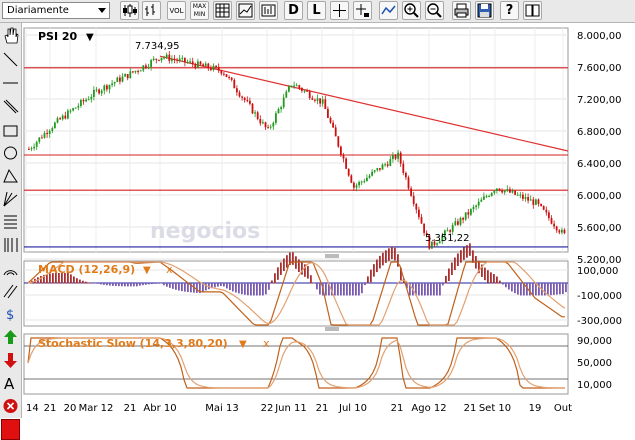  What do you see at coordinates (599, 260) in the screenshot?
I see `price-tick-label: 5.200,00` at bounding box center [599, 260].